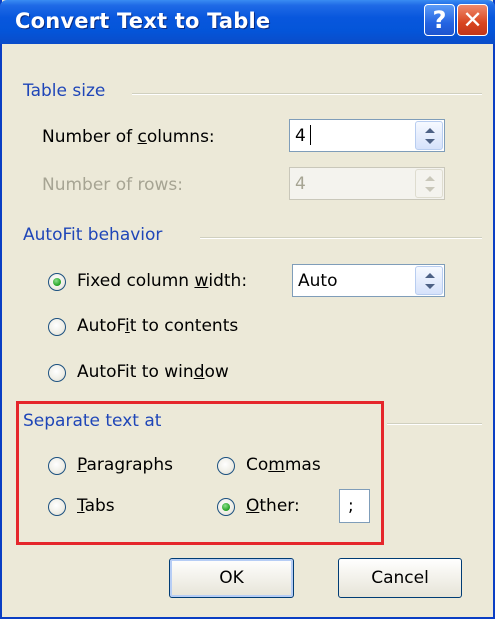 Image resolution: width=495 pixels, height=619 pixels. Describe the element at coordinates (429, 183) in the screenshot. I see `rows-spin-buttons` at that location.